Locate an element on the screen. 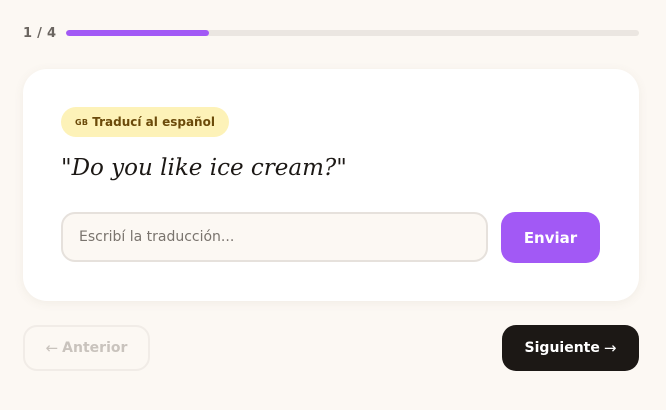 The height and width of the screenshot is (410, 666). progress-fill is located at coordinates (138, 33).